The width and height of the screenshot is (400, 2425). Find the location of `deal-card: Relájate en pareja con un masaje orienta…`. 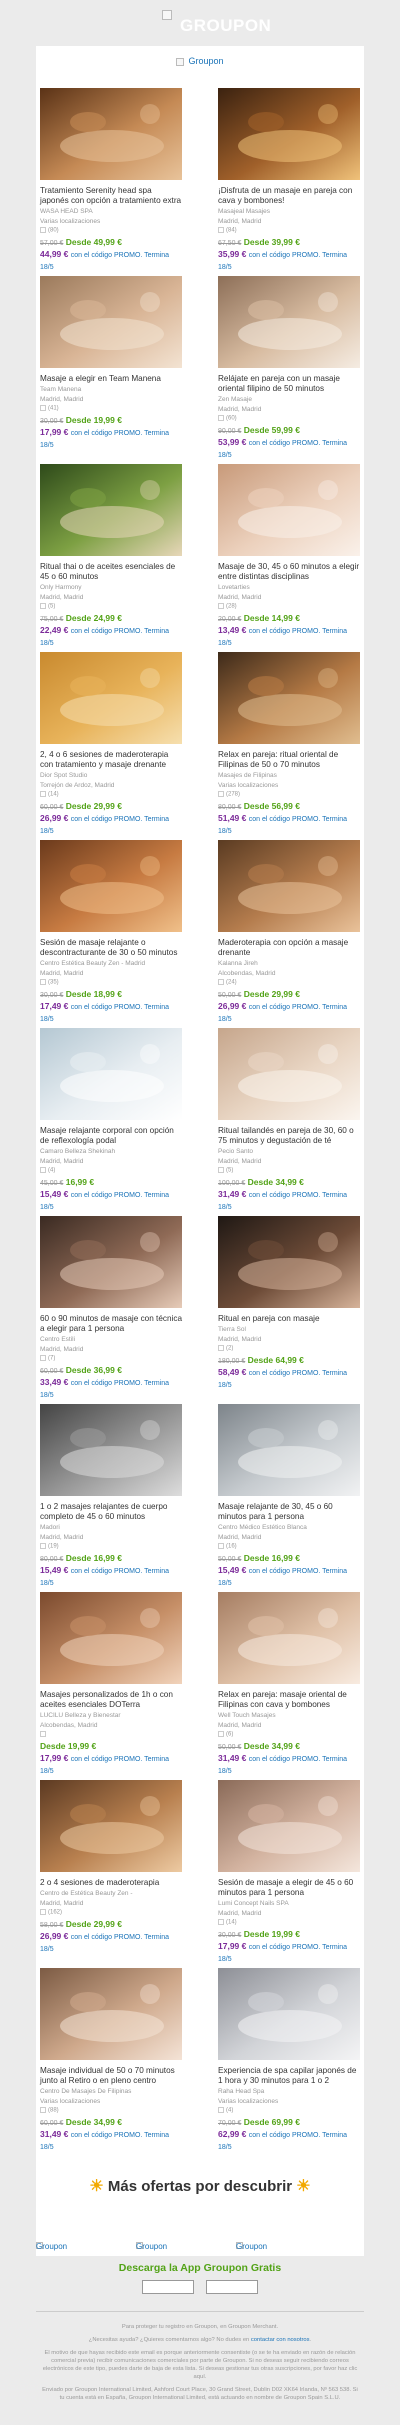

deal-card: Relájate en pareja con un masaje orienta… is located at coordinates (289, 368).